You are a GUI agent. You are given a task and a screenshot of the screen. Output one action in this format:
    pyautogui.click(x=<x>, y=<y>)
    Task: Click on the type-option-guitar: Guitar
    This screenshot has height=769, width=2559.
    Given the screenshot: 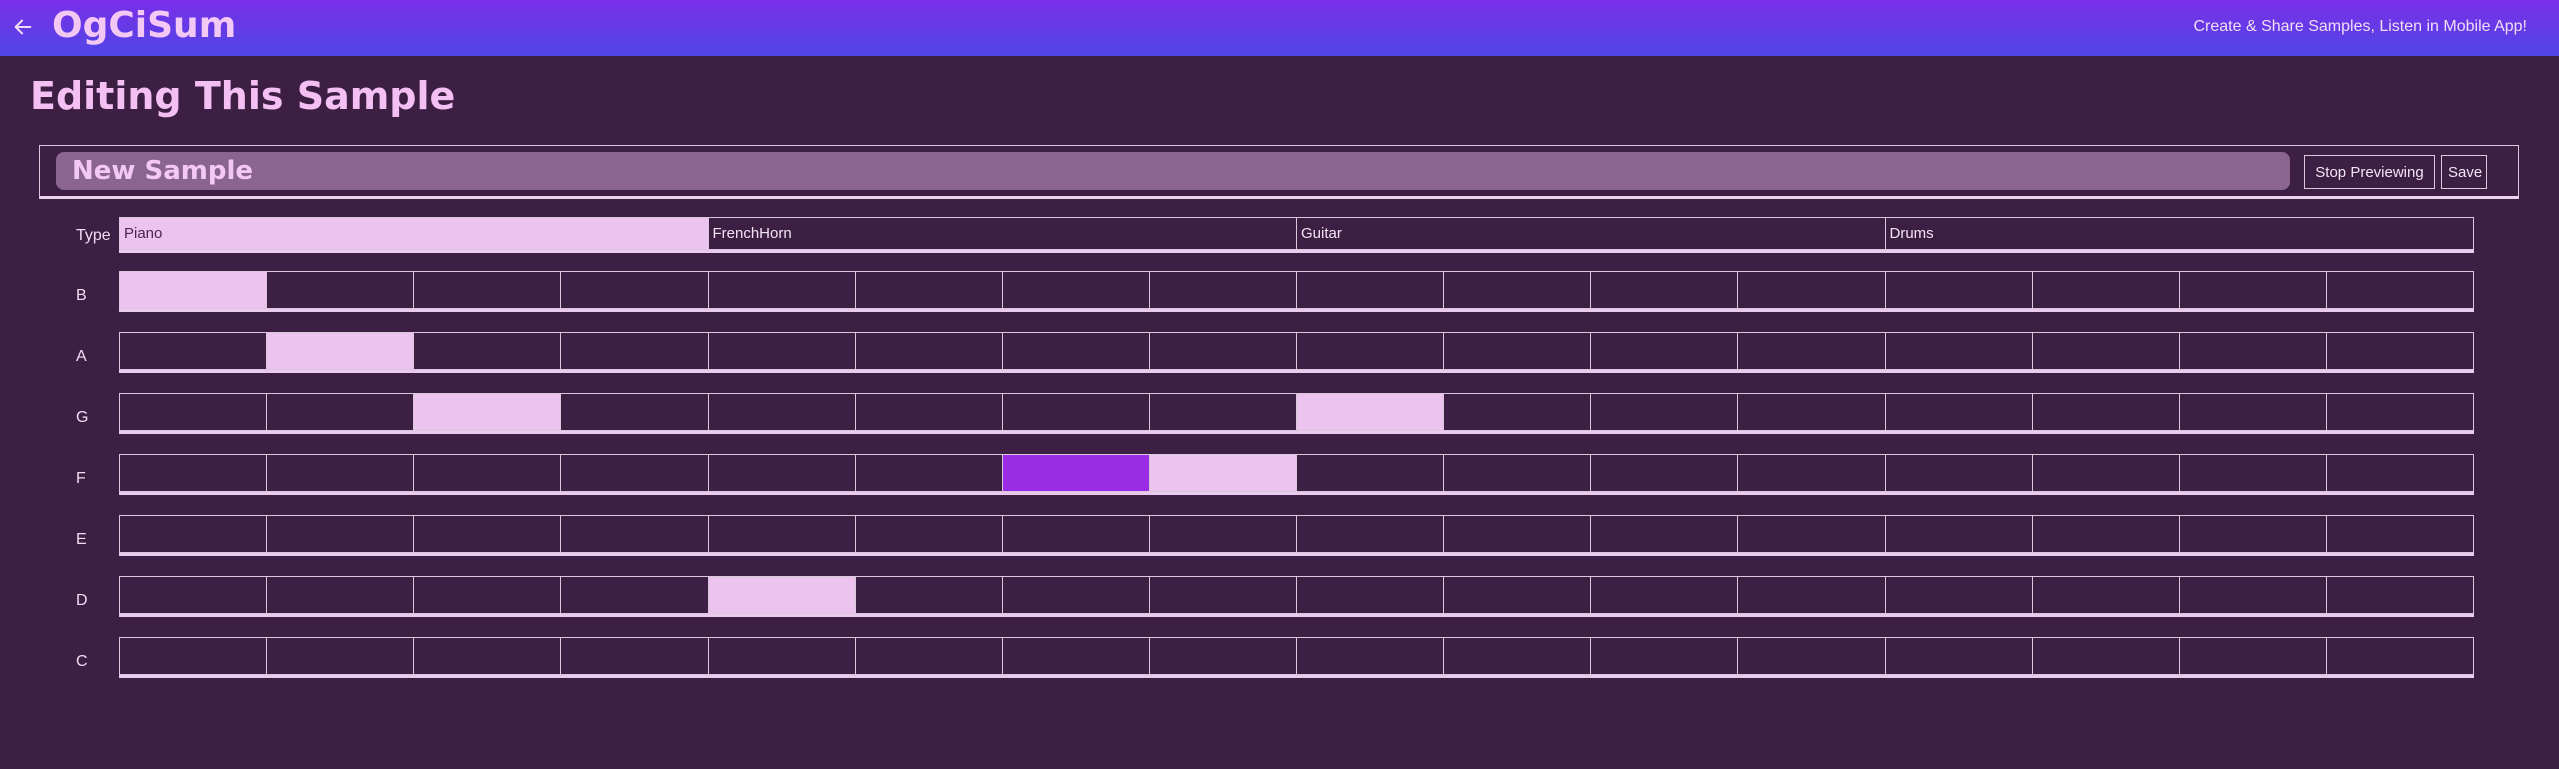 What is the action you would take?
    pyautogui.click(x=1590, y=233)
    